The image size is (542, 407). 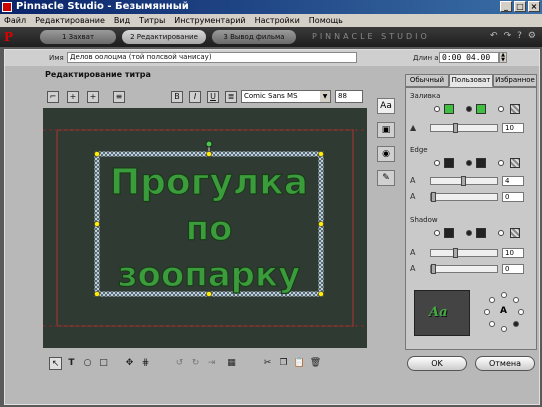 I want to click on italic-icon: I, so click(x=195, y=97).